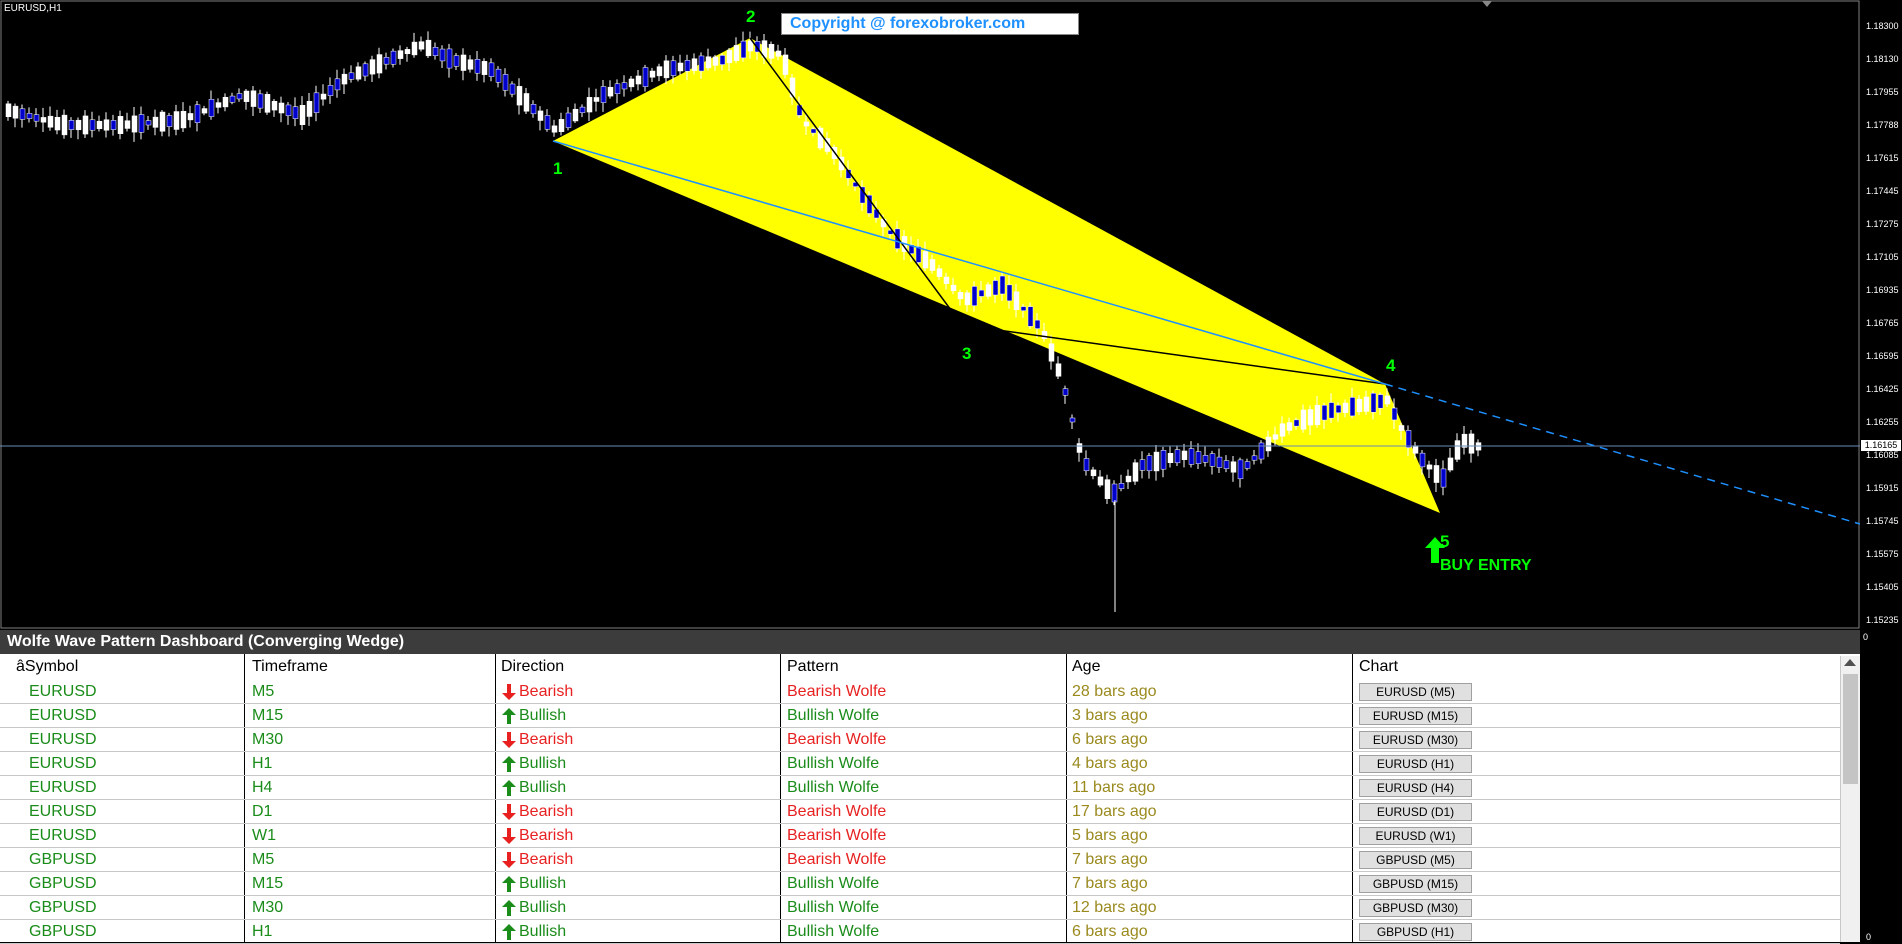 This screenshot has width=1902, height=944. What do you see at coordinates (1415, 788) in the screenshot?
I see `open-chart-button: EURUSD (H4)` at bounding box center [1415, 788].